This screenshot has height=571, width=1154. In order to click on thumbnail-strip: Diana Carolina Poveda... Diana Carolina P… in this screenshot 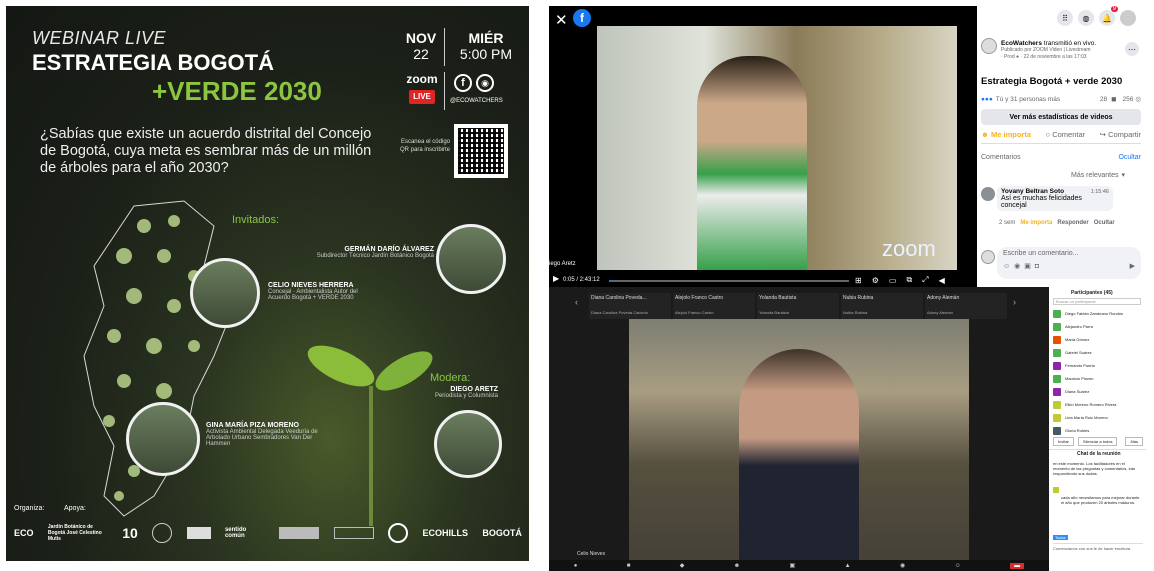, I will do `click(798, 306)`.